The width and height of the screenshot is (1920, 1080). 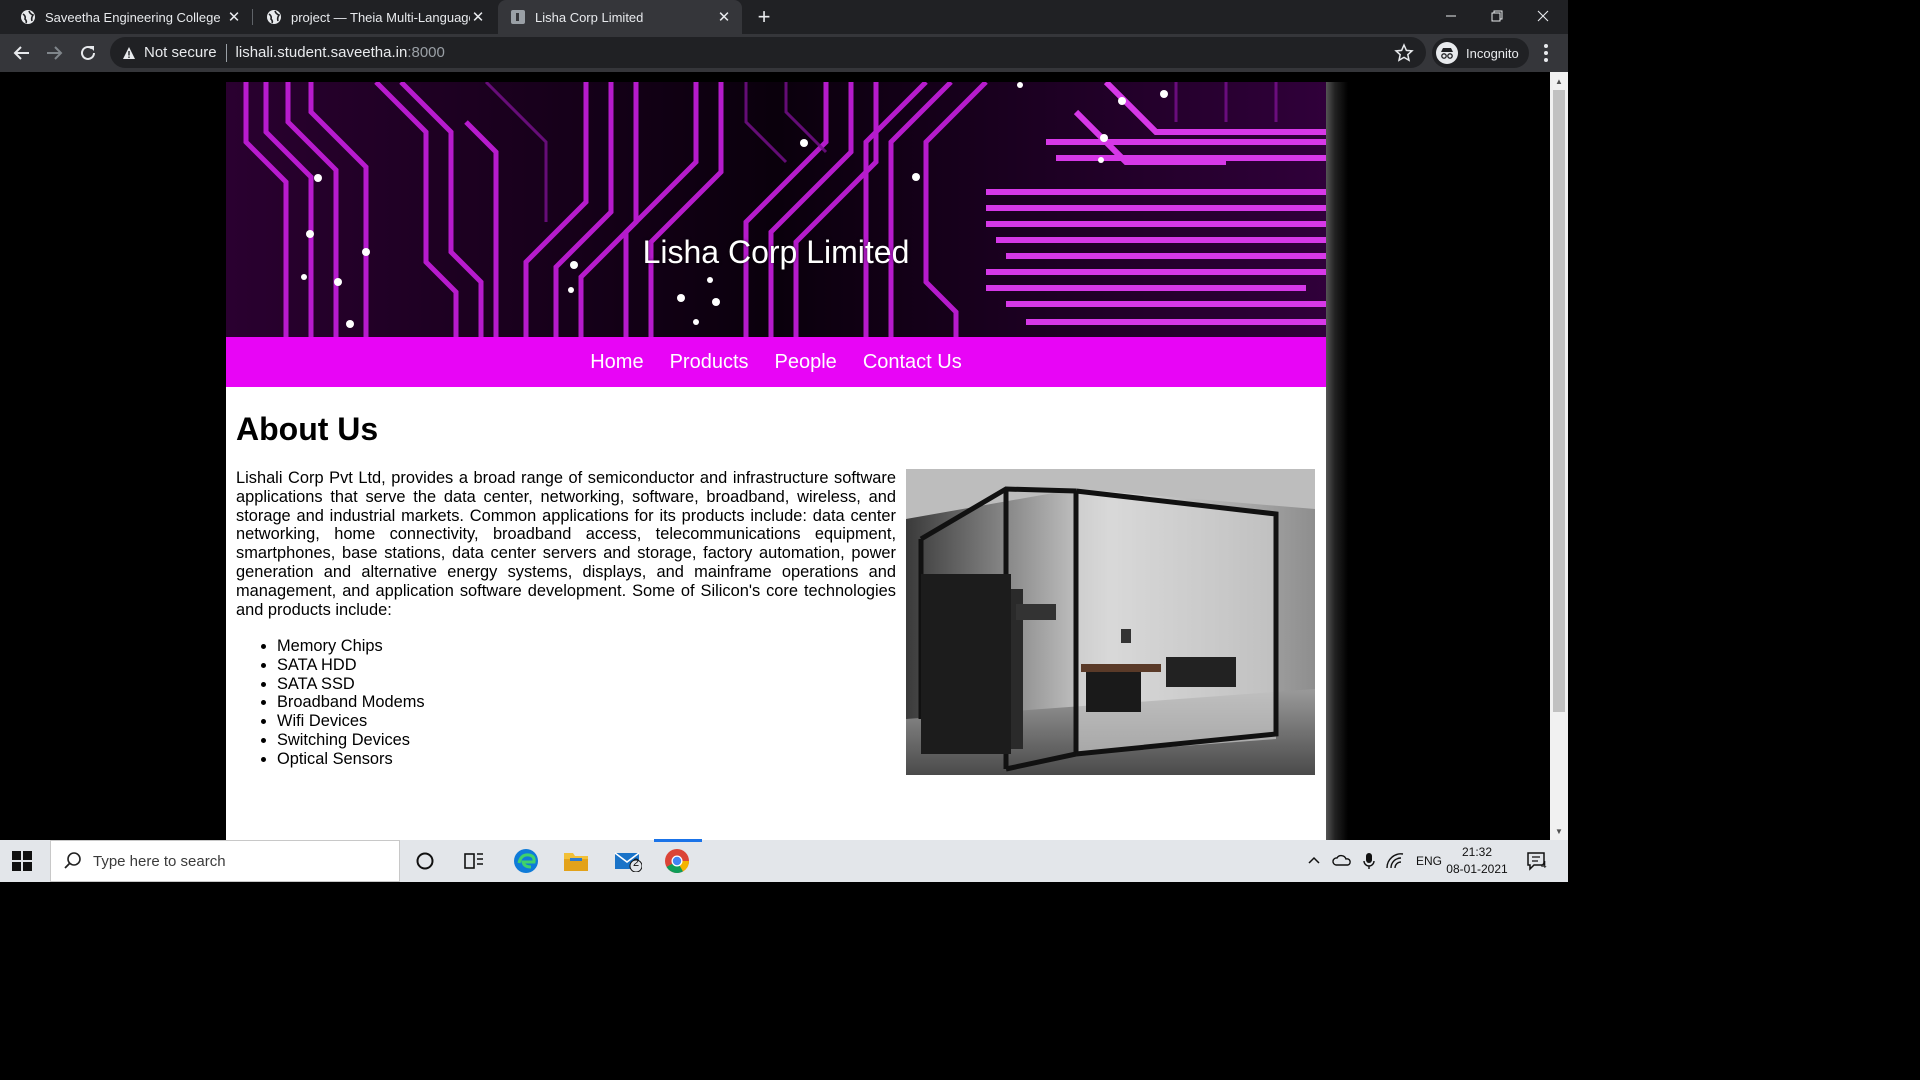 I want to click on tab-lisha-corp: Lisha Corp Limited ✕, so click(x=620, y=17).